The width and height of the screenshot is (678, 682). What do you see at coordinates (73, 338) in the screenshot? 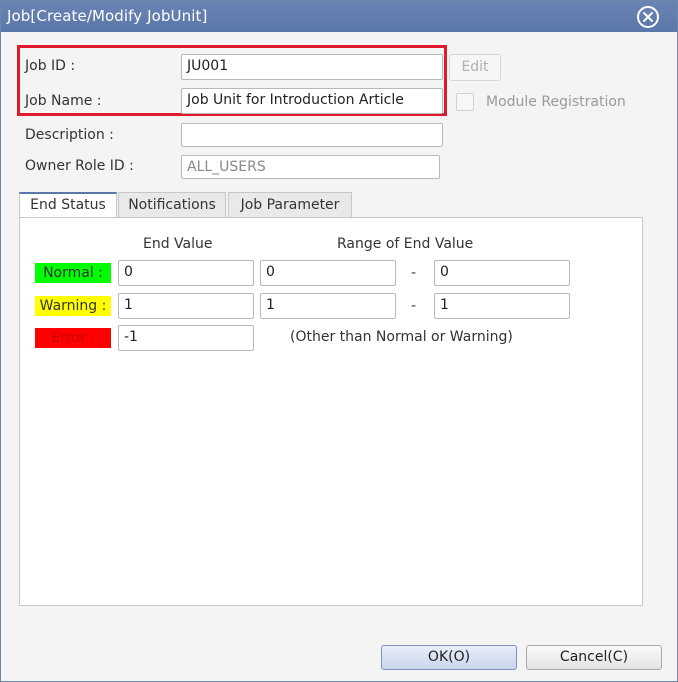
I see `error-status-tag: Error :` at bounding box center [73, 338].